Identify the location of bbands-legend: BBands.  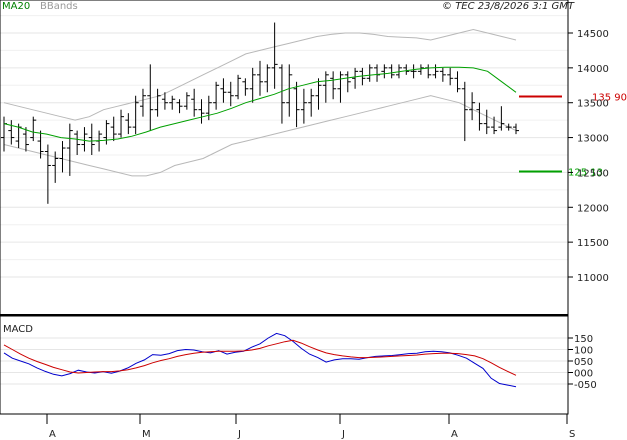
(59, 6).